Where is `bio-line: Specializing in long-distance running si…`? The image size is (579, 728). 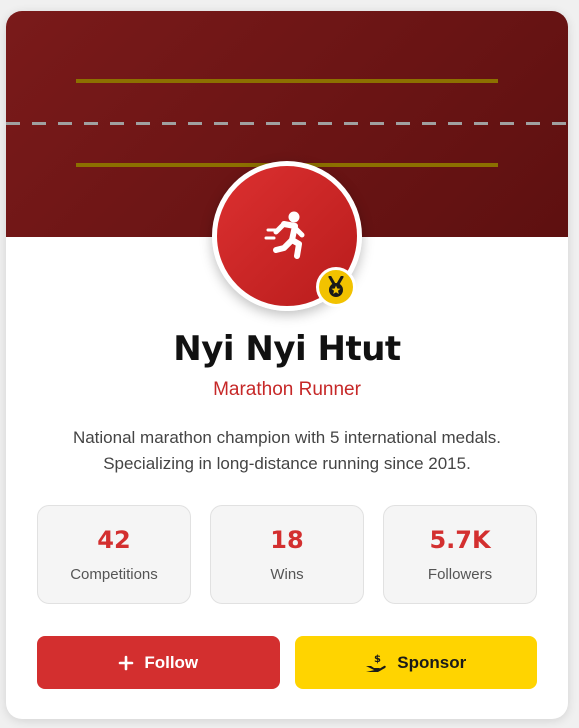 bio-line: Specializing in long-distance running si… is located at coordinates (287, 463).